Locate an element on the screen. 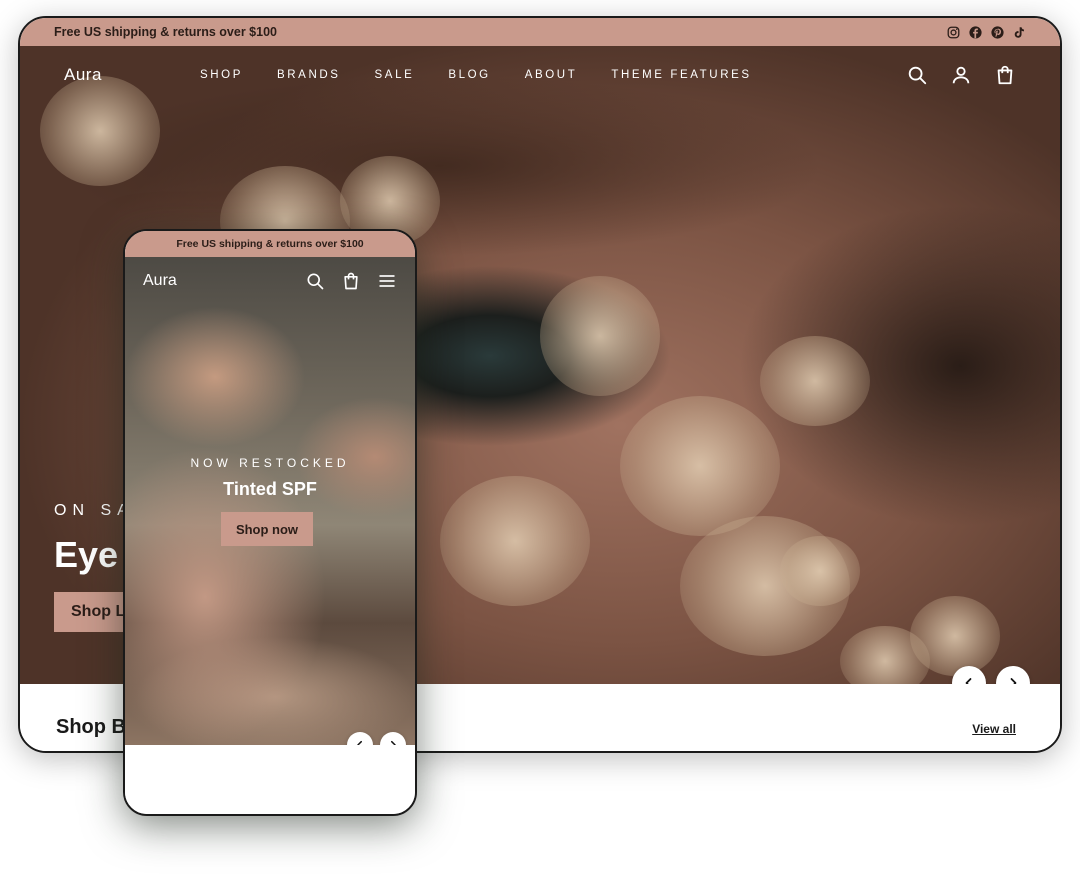 The width and height of the screenshot is (1080, 888). instagram-icon is located at coordinates (953, 32).